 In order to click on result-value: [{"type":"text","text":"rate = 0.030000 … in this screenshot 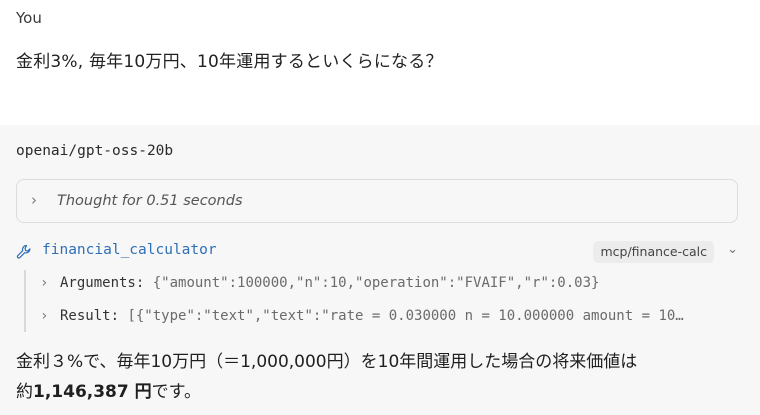, I will do `click(401, 316)`.